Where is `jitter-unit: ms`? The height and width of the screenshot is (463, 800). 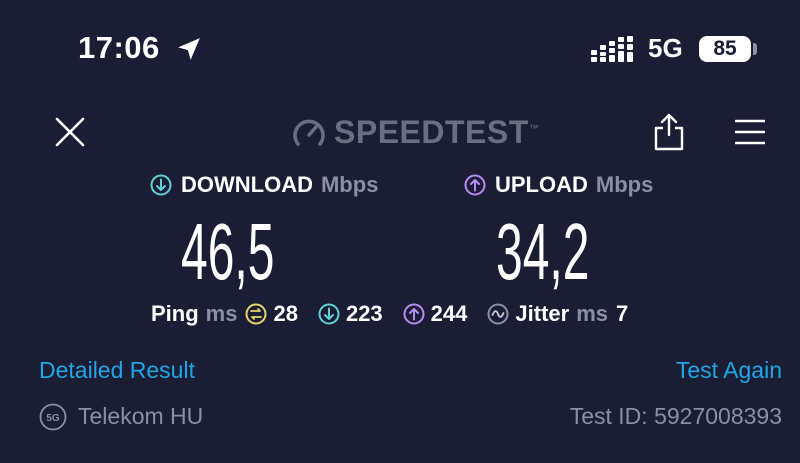
jitter-unit: ms is located at coordinates (592, 313).